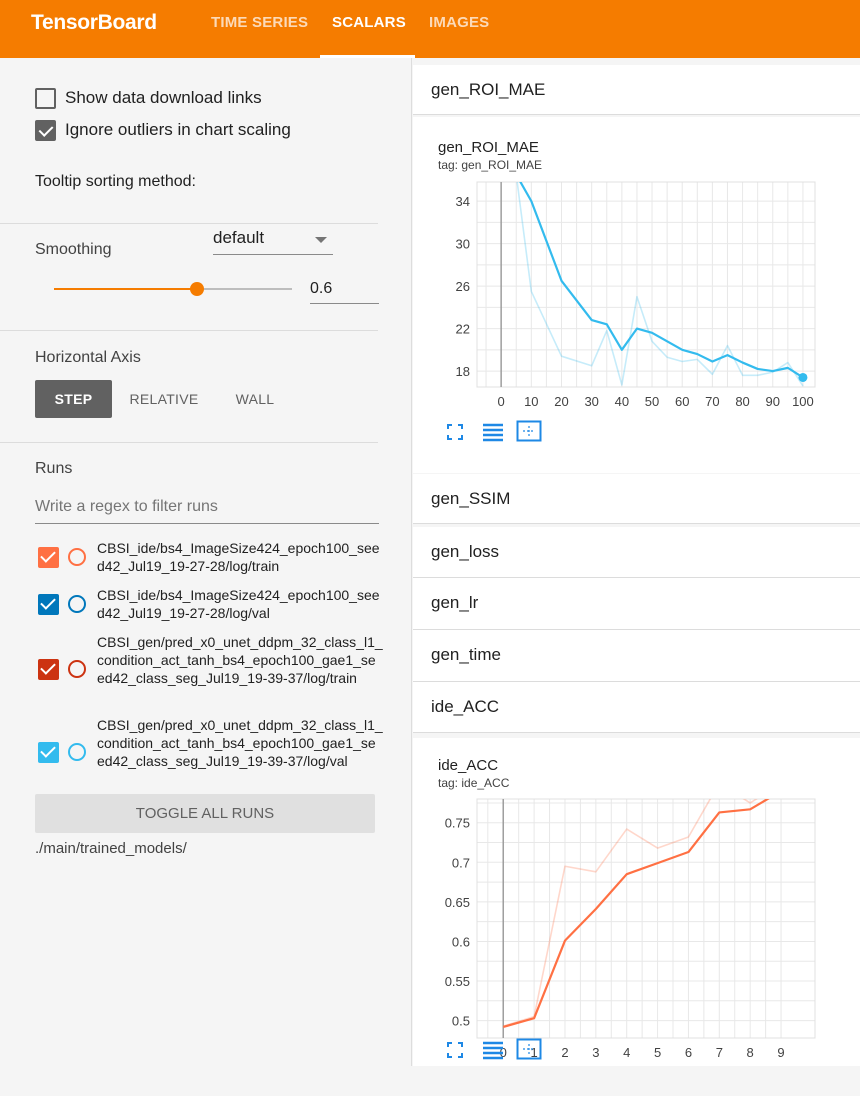 The width and height of the screenshot is (860, 1096). Describe the element at coordinates (488, 89) in the screenshot. I see `group-title: gen_ROI_MAE` at that location.